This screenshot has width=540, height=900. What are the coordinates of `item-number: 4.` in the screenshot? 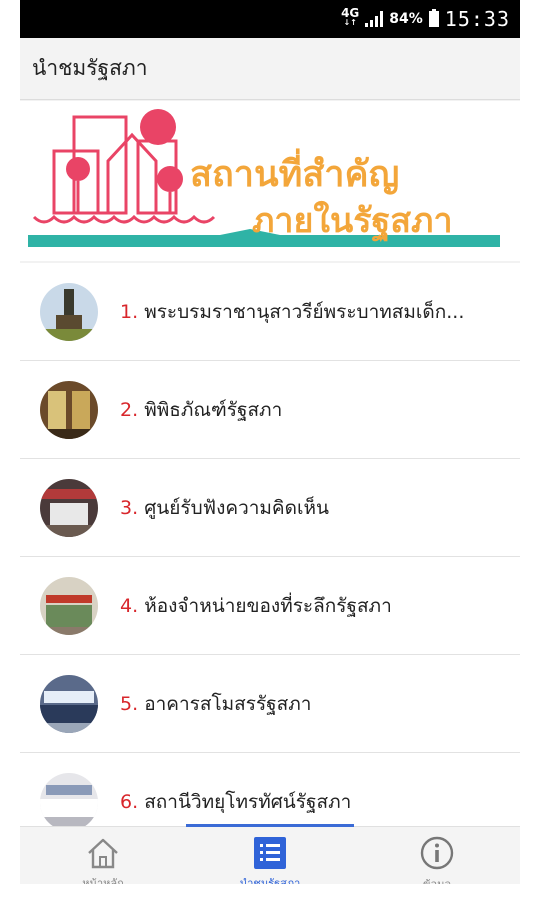 It's located at (129, 605).